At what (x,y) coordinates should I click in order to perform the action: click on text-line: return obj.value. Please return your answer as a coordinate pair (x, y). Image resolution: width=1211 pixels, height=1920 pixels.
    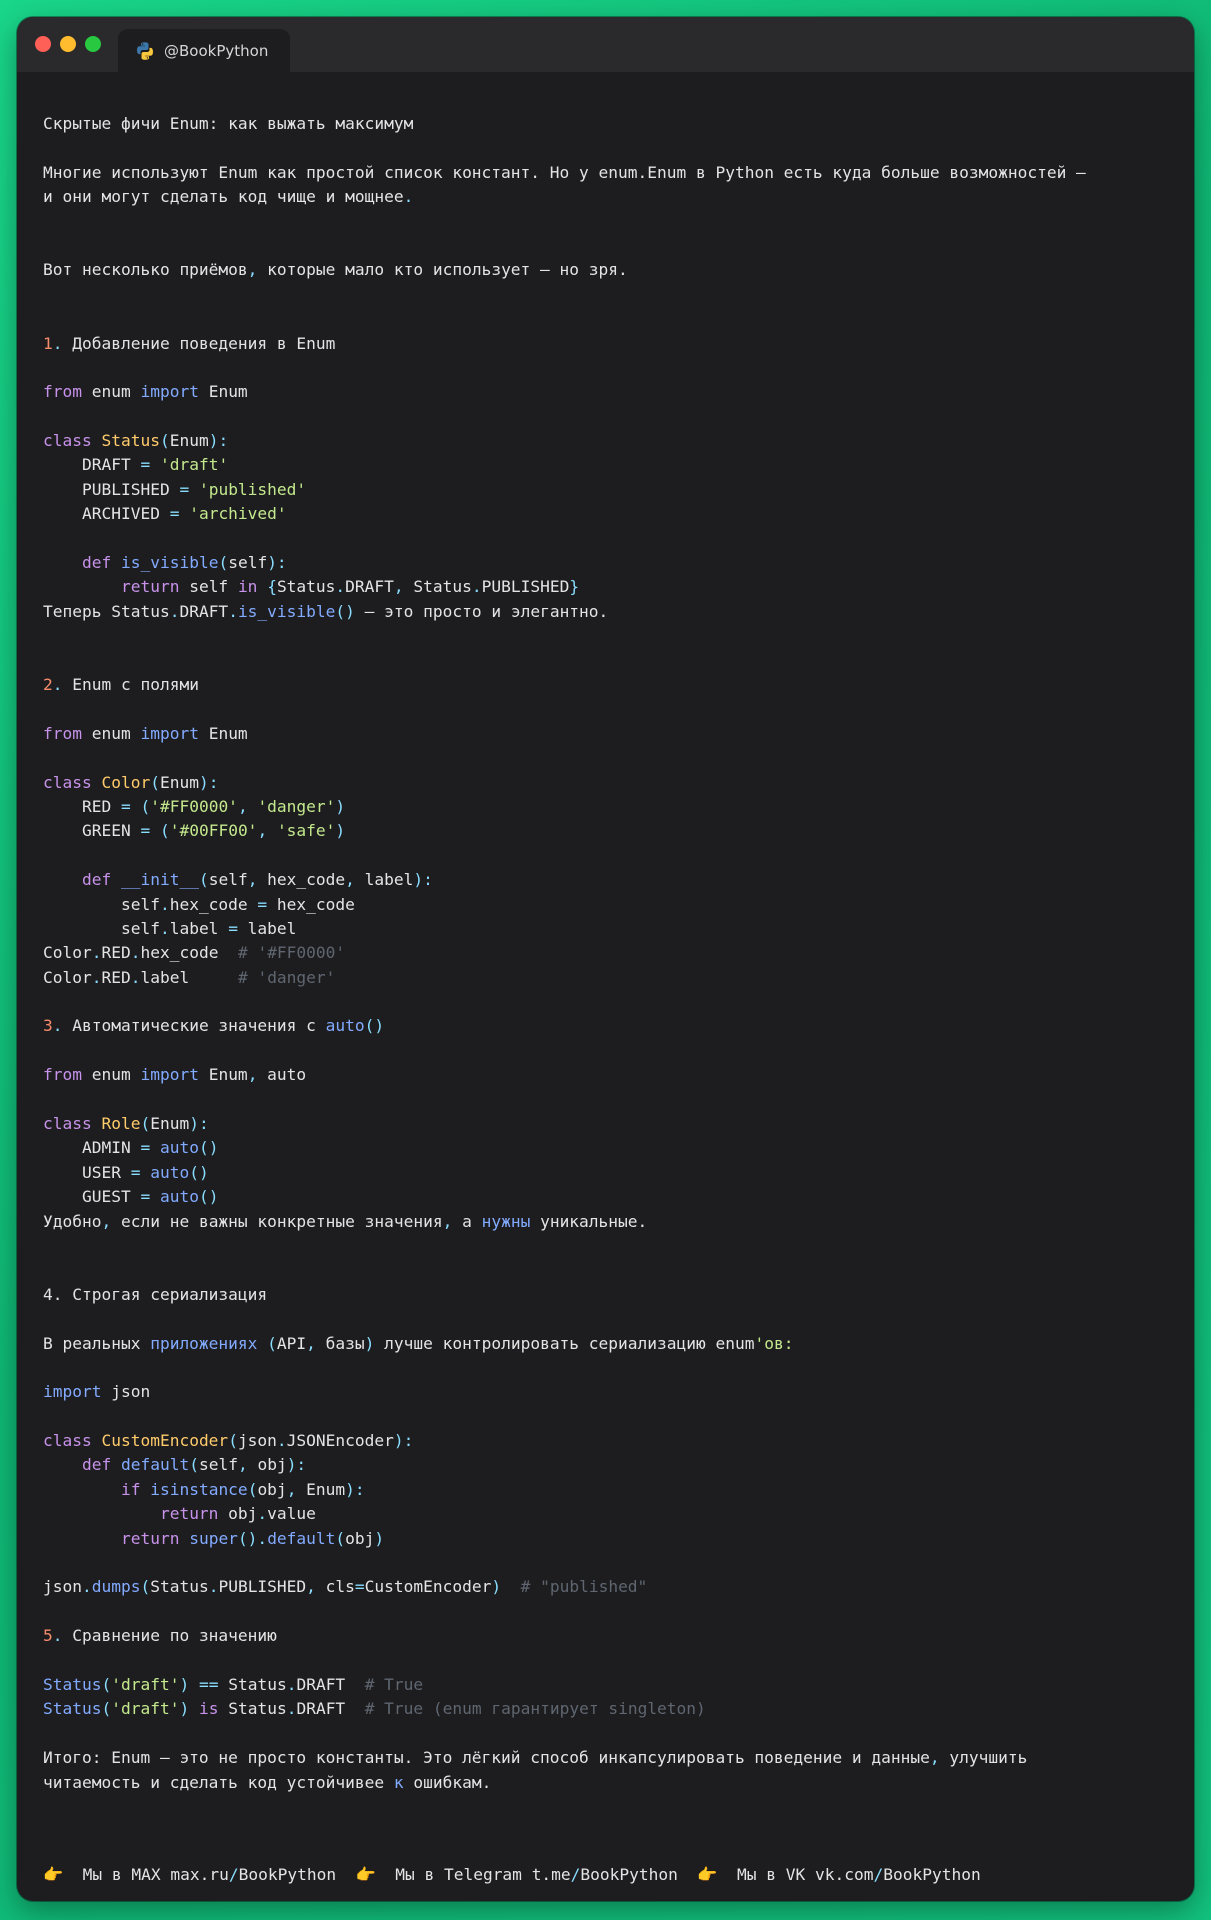
    Looking at the image, I should click on (608, 1514).